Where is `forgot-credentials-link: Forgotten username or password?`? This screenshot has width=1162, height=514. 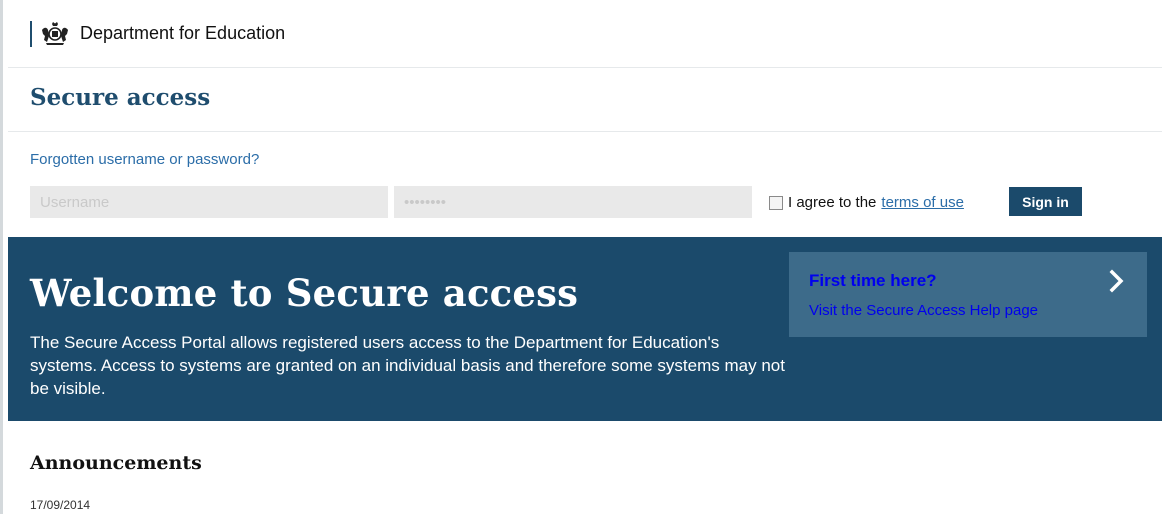 forgot-credentials-link: Forgotten username or password? is located at coordinates (144, 159).